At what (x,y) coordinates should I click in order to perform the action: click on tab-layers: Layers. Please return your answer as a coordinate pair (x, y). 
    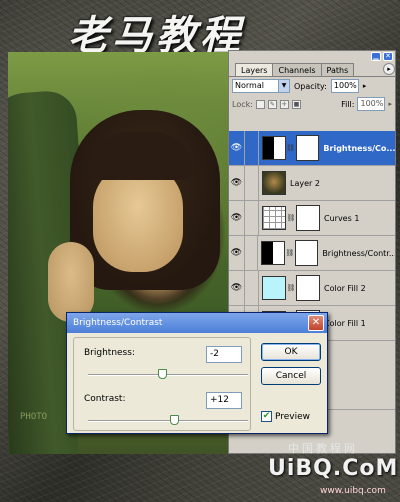
    Looking at the image, I should click on (254, 69).